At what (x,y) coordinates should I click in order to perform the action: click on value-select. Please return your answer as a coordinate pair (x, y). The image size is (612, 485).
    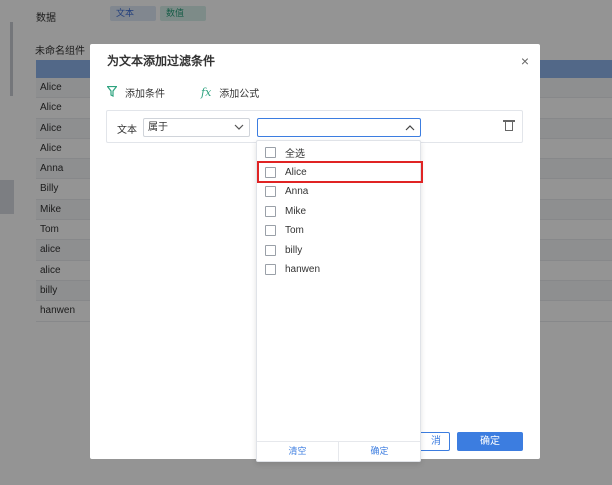
    Looking at the image, I should click on (339, 127).